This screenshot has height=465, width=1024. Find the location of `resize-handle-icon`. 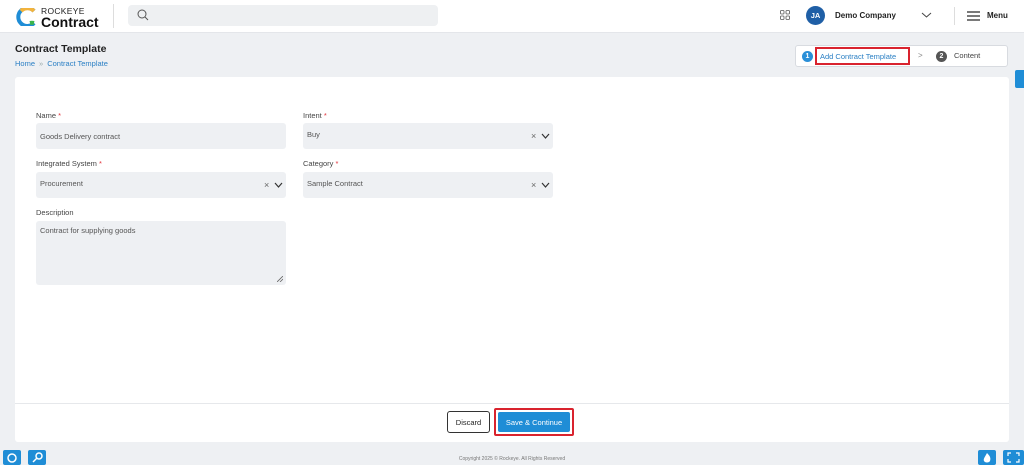

resize-handle-icon is located at coordinates (280, 279).